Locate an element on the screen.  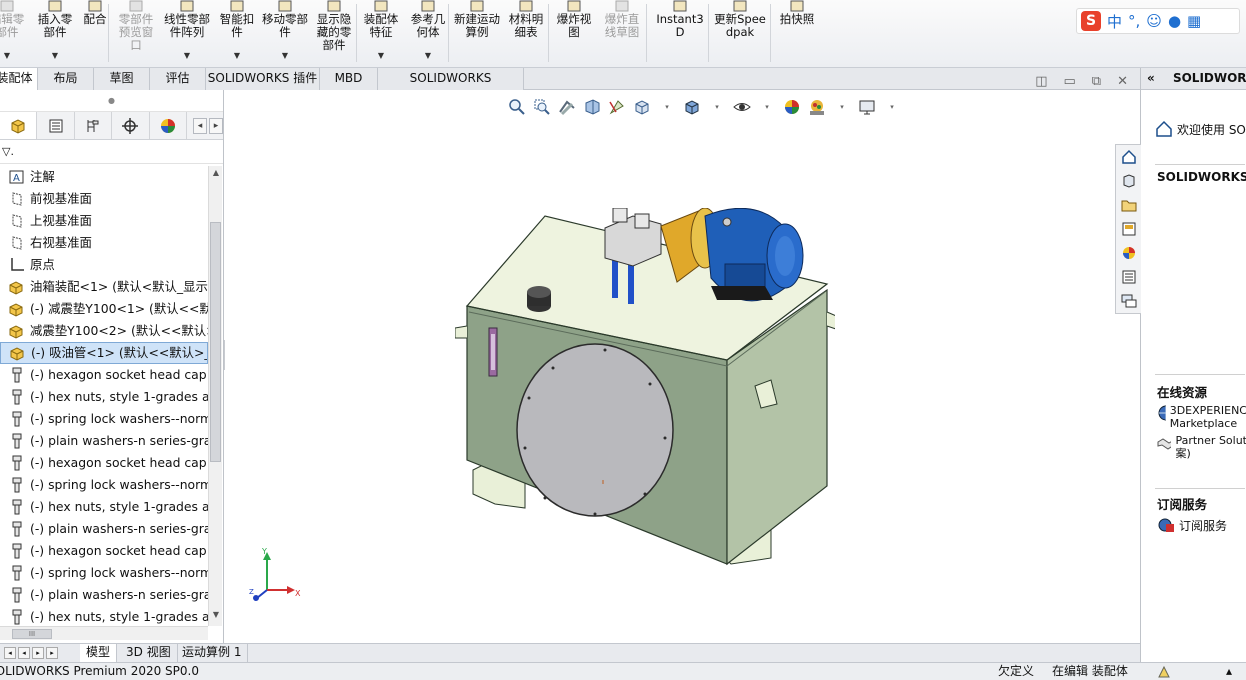
maximize-icon: ⧉ is located at coordinates (1096, 81).